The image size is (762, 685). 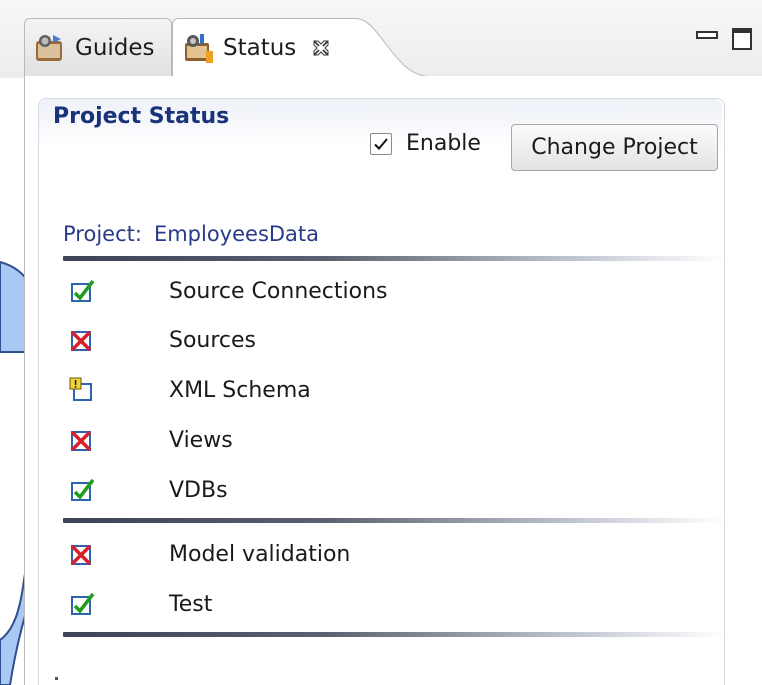 I want to click on minimize-icon, so click(x=707, y=35).